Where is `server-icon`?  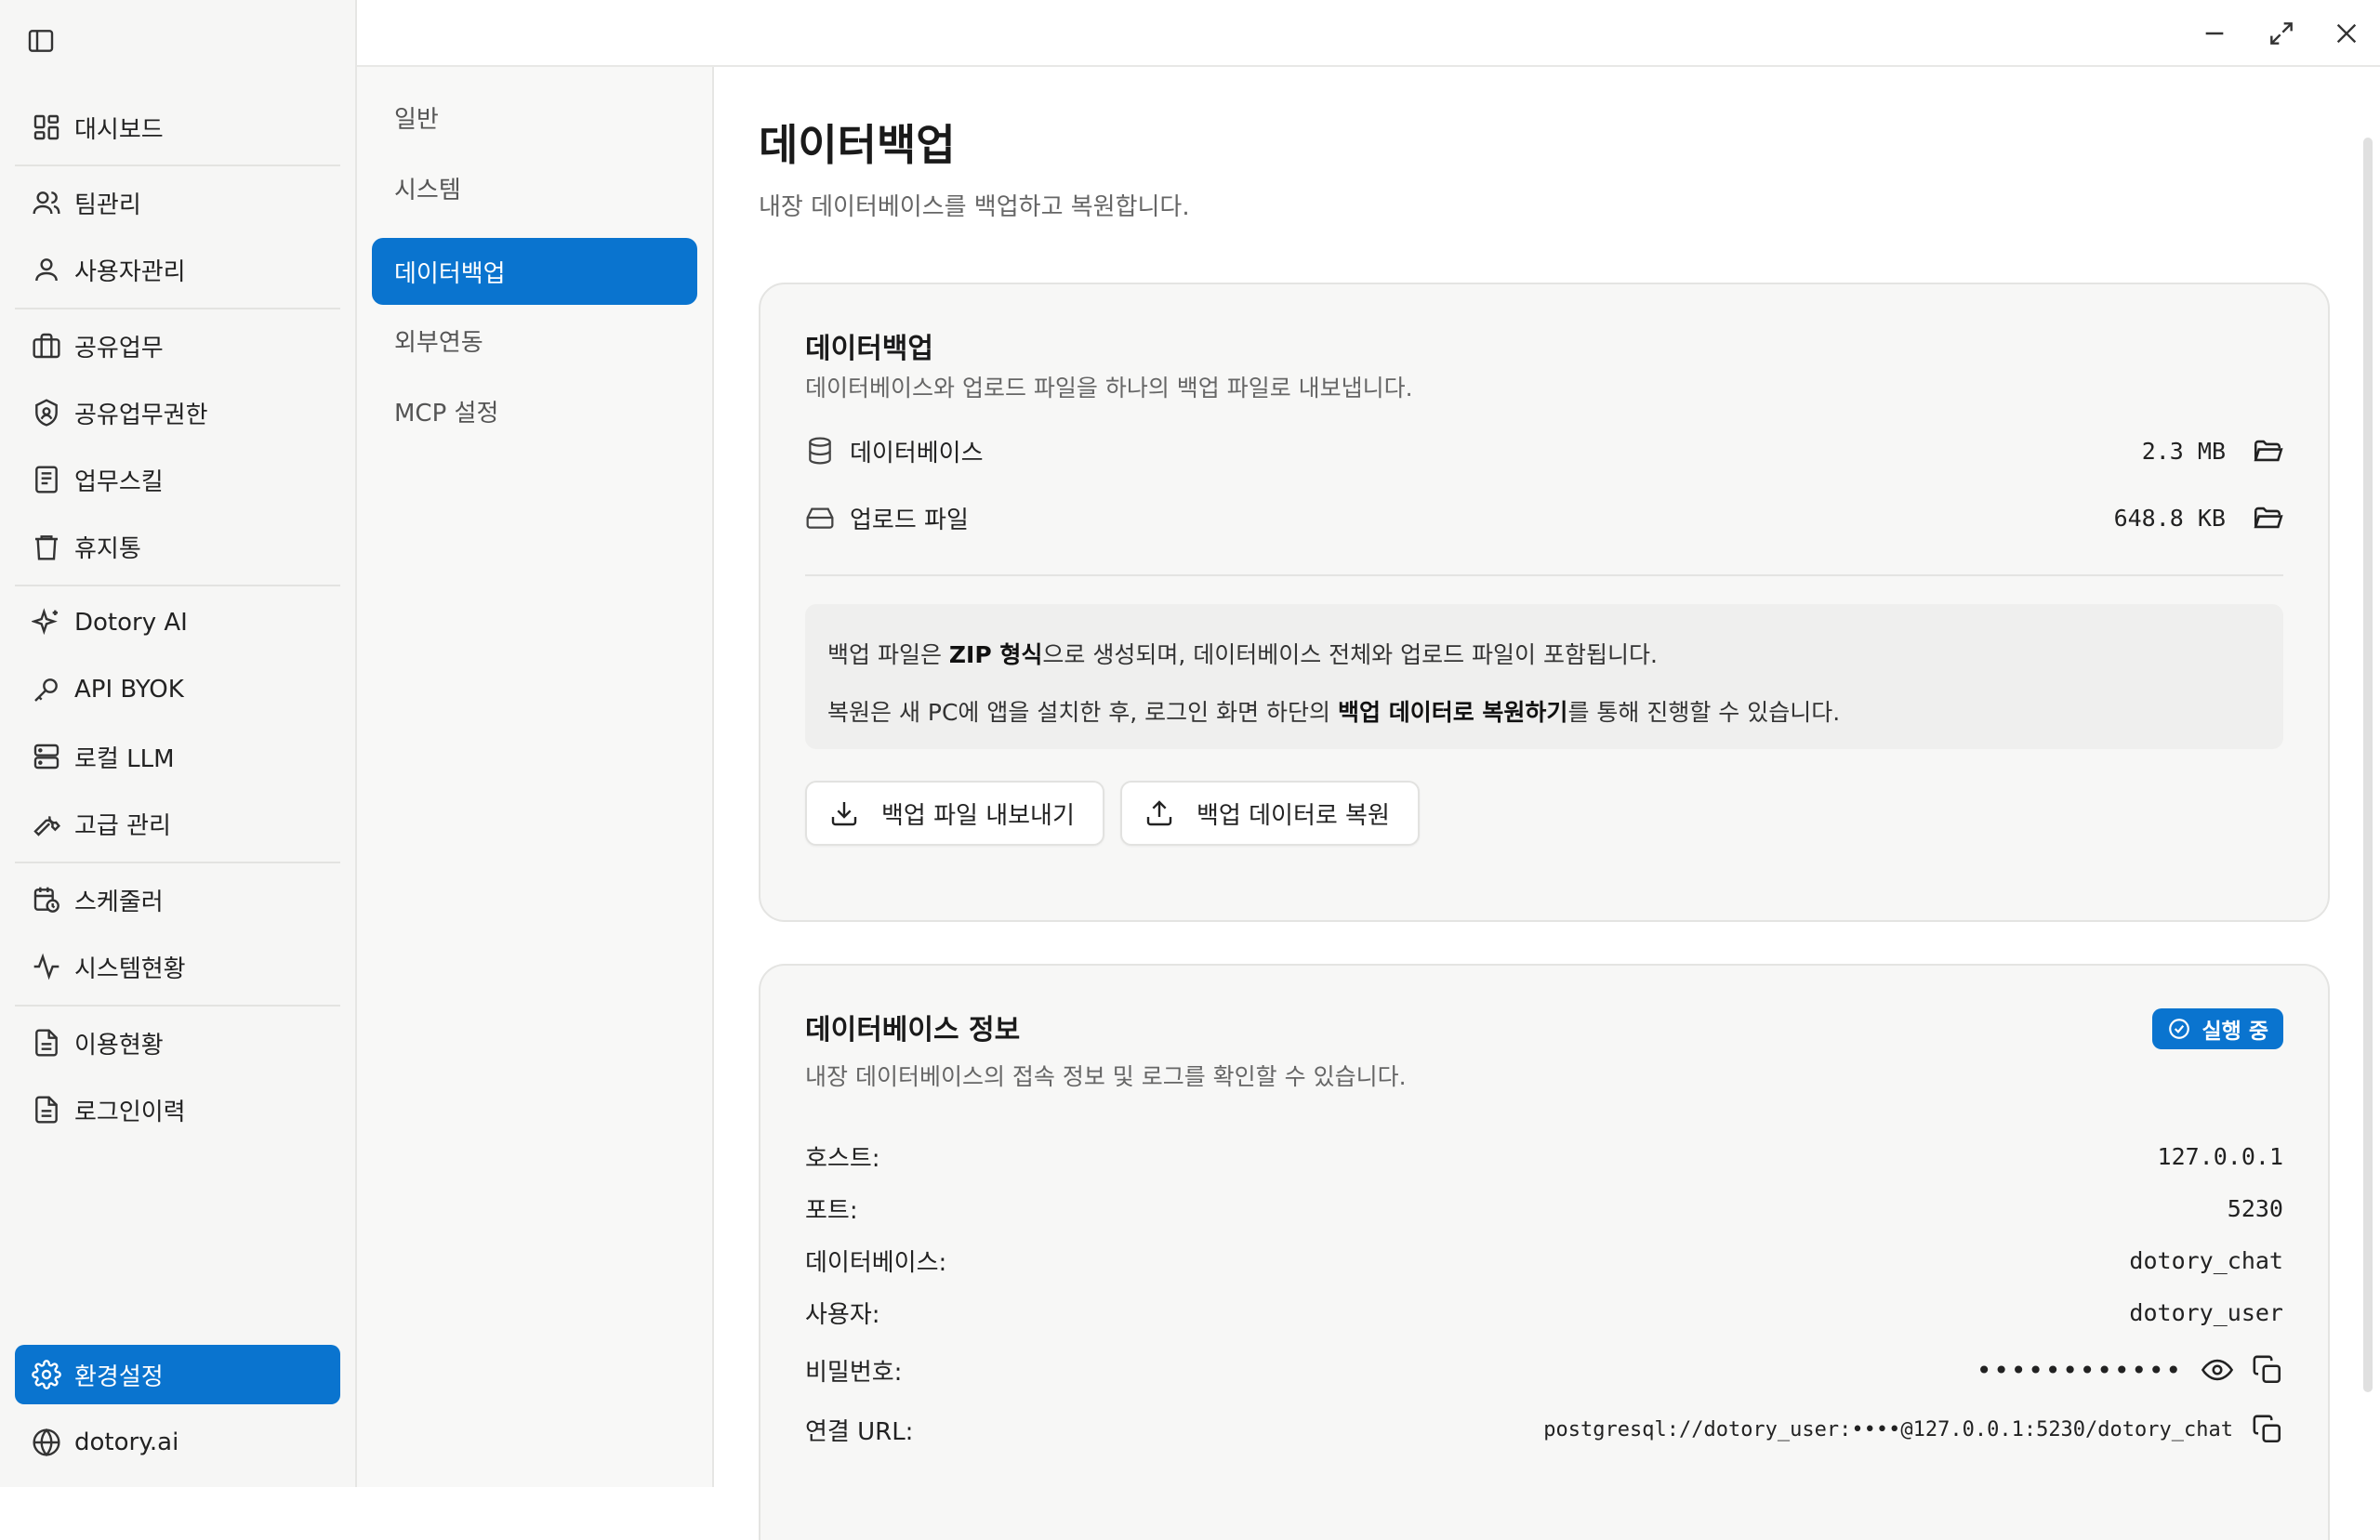
server-icon is located at coordinates (46, 757).